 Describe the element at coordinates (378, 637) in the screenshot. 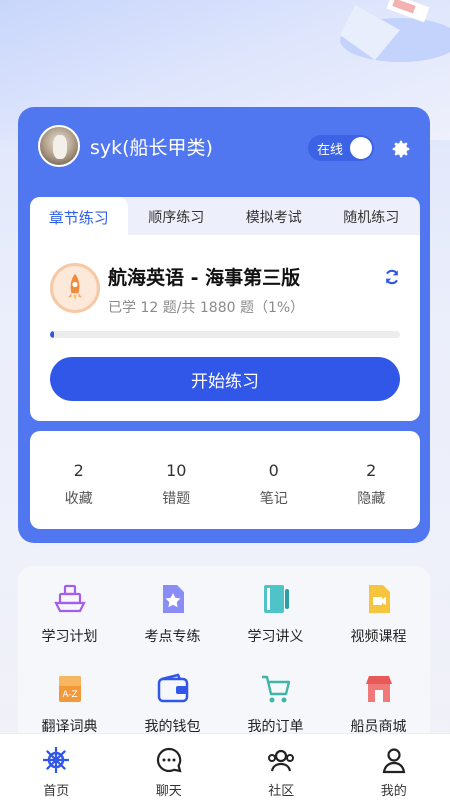

I see `grid-label: 视频课程` at that location.